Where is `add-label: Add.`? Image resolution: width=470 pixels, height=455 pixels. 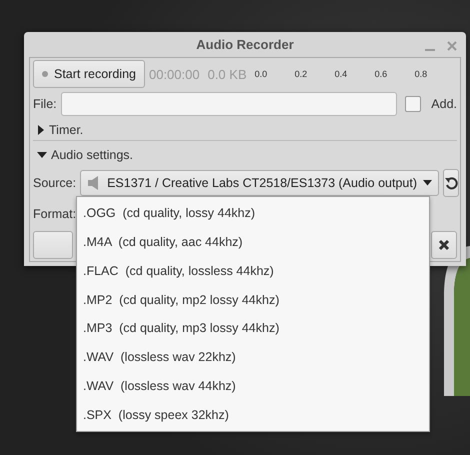
add-label: Add. is located at coordinates (444, 104).